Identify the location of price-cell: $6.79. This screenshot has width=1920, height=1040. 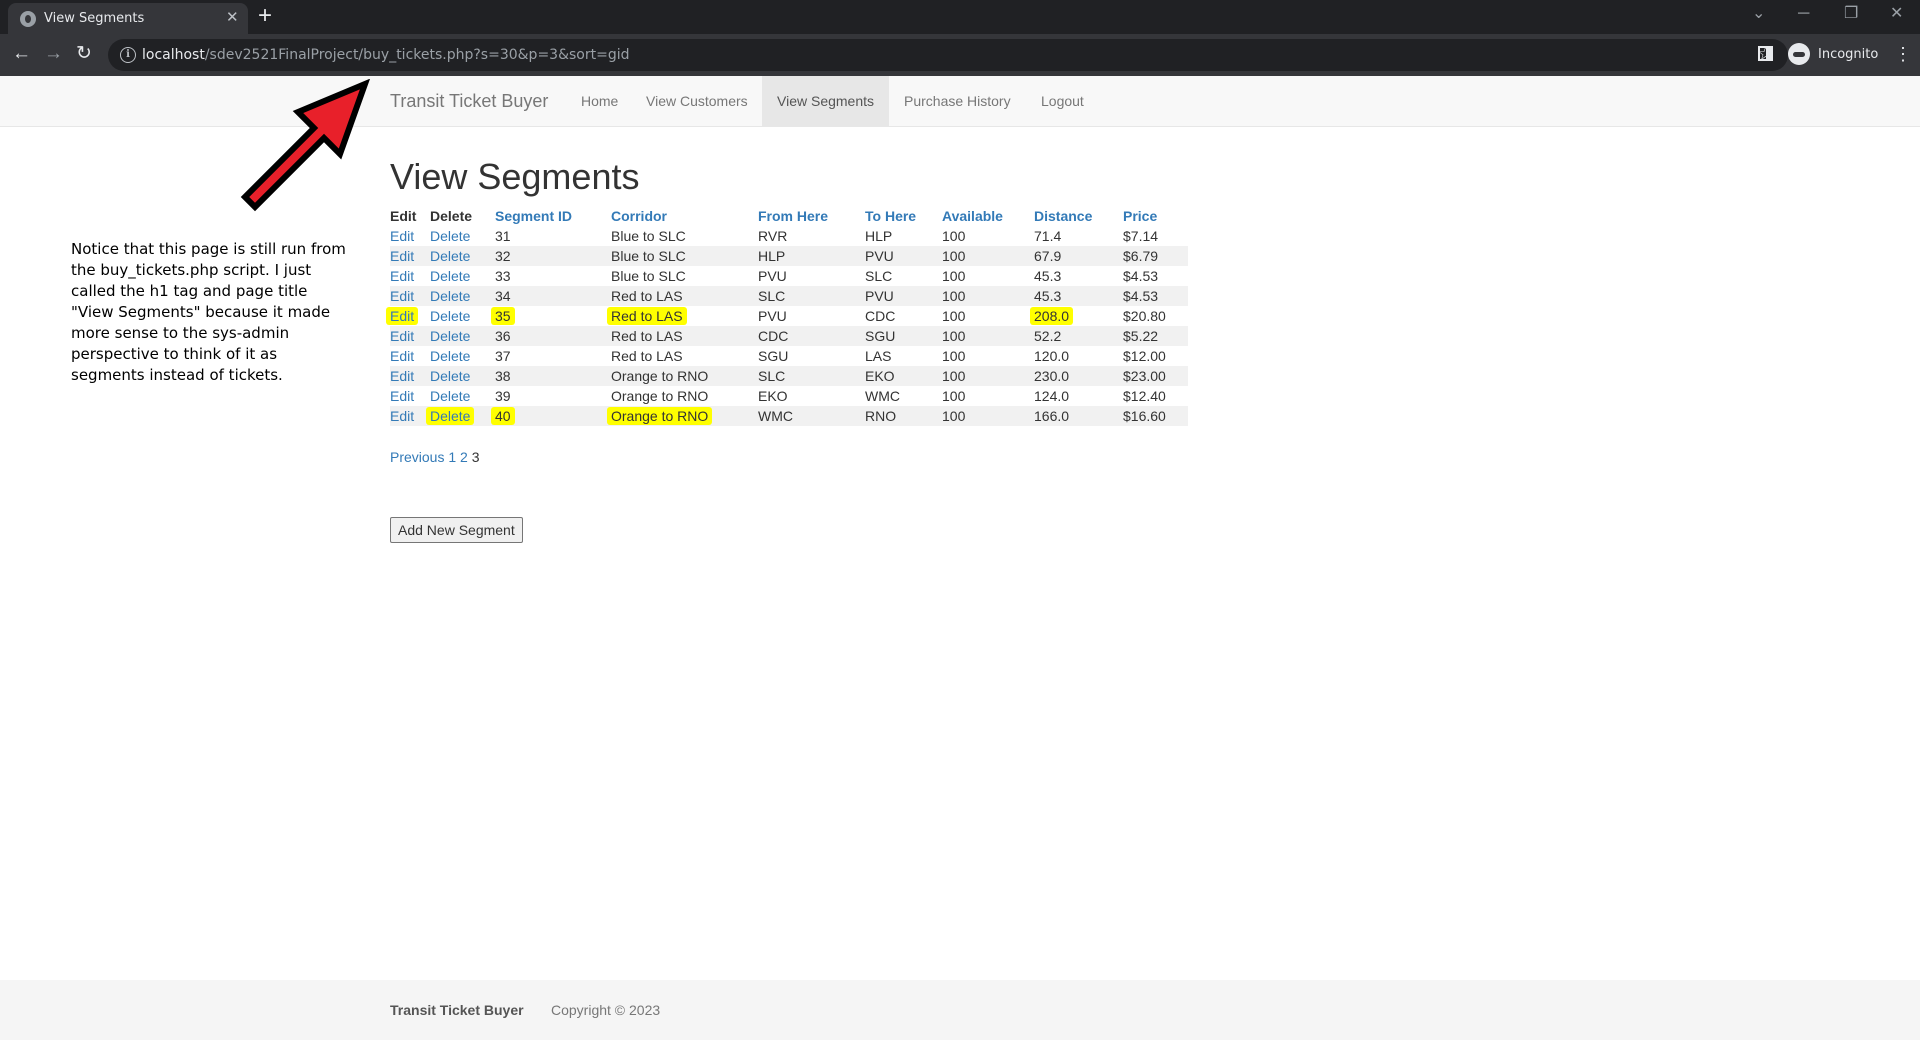
(1155, 256).